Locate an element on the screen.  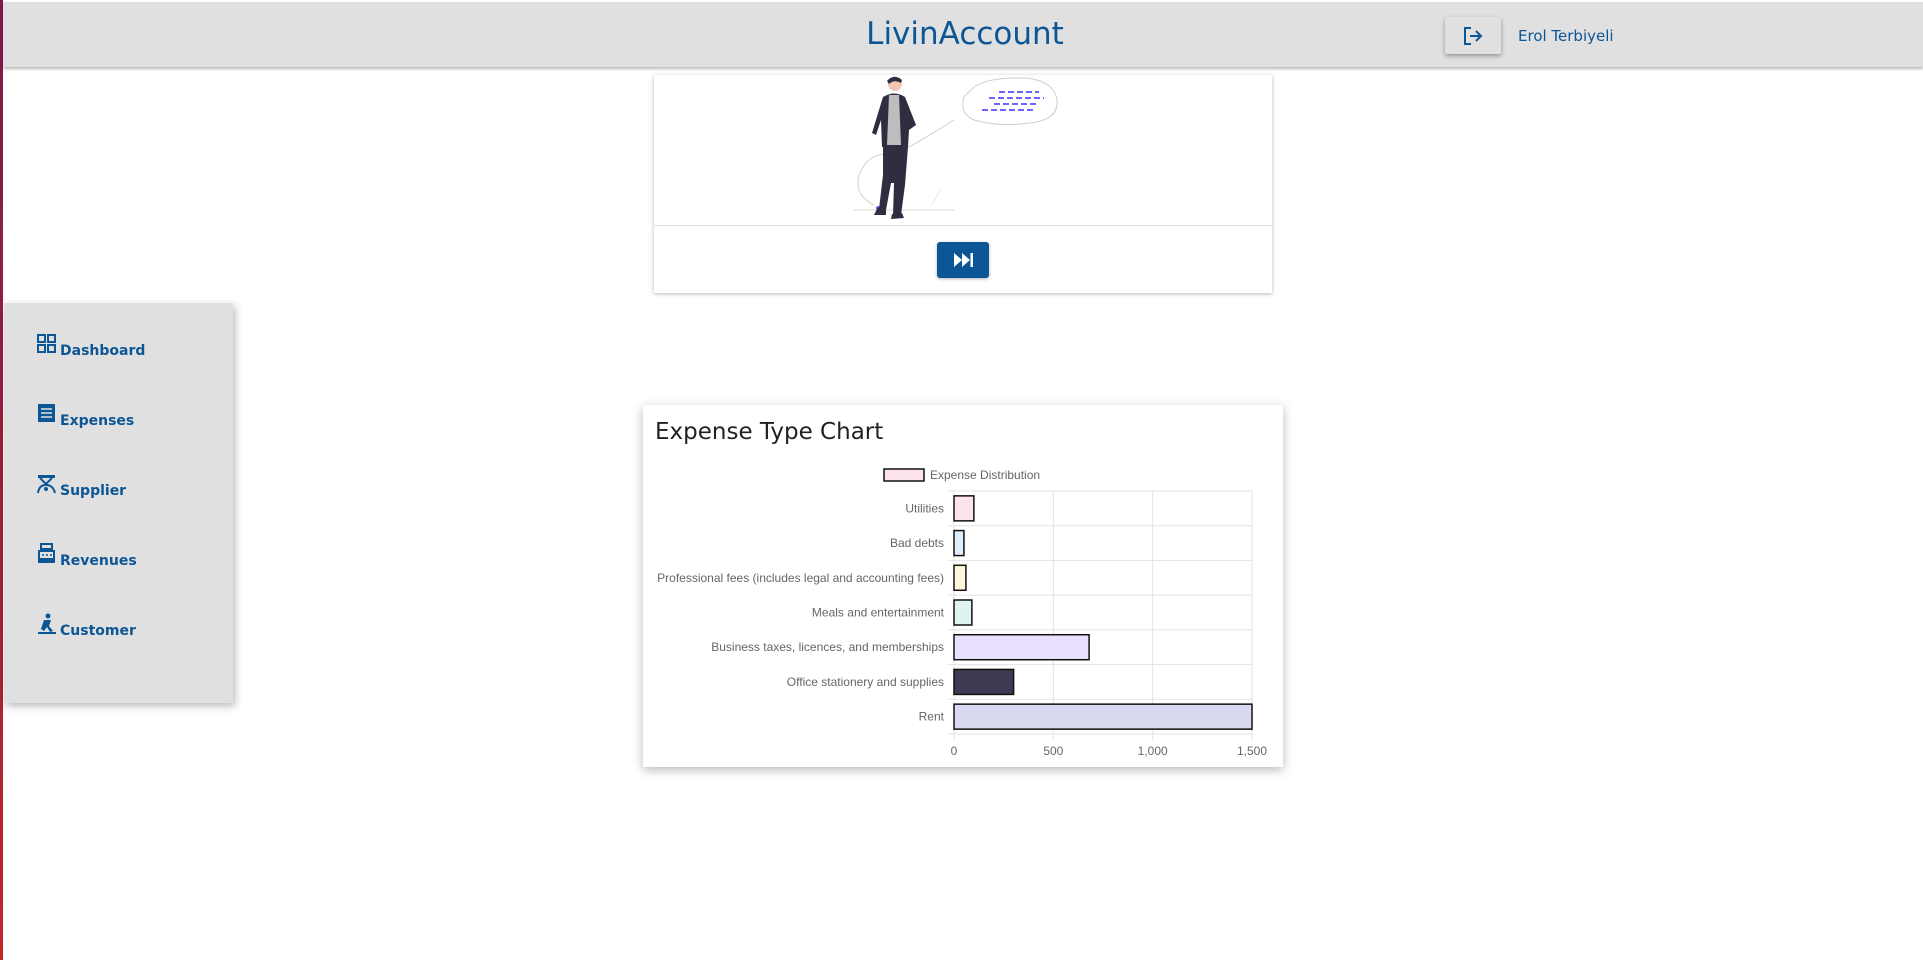
chart-legend: Expense Distribution is located at coordinates (961, 475).